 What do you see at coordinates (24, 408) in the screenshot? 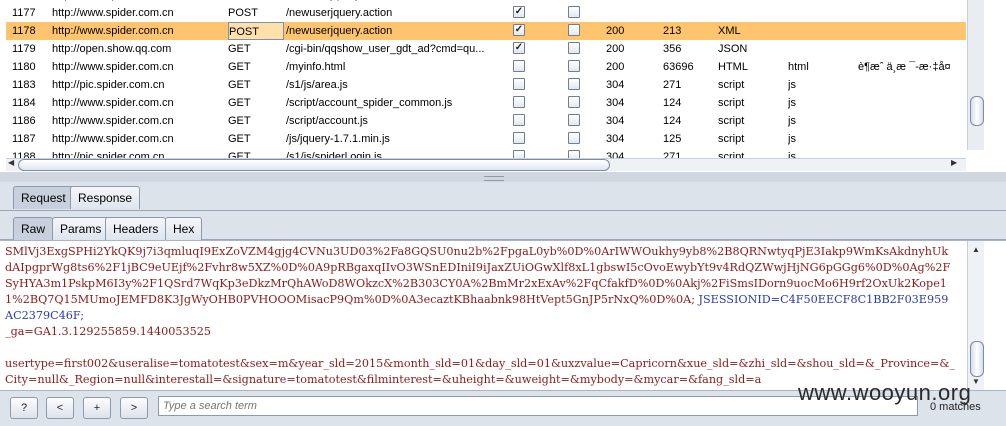
I see `help-button: ?` at bounding box center [24, 408].